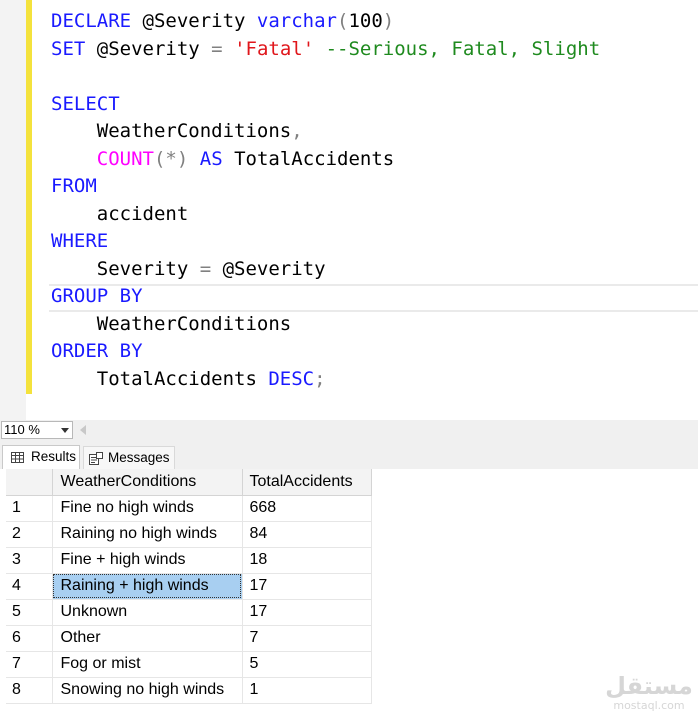  I want to click on code-token: FROM, so click(74, 186).